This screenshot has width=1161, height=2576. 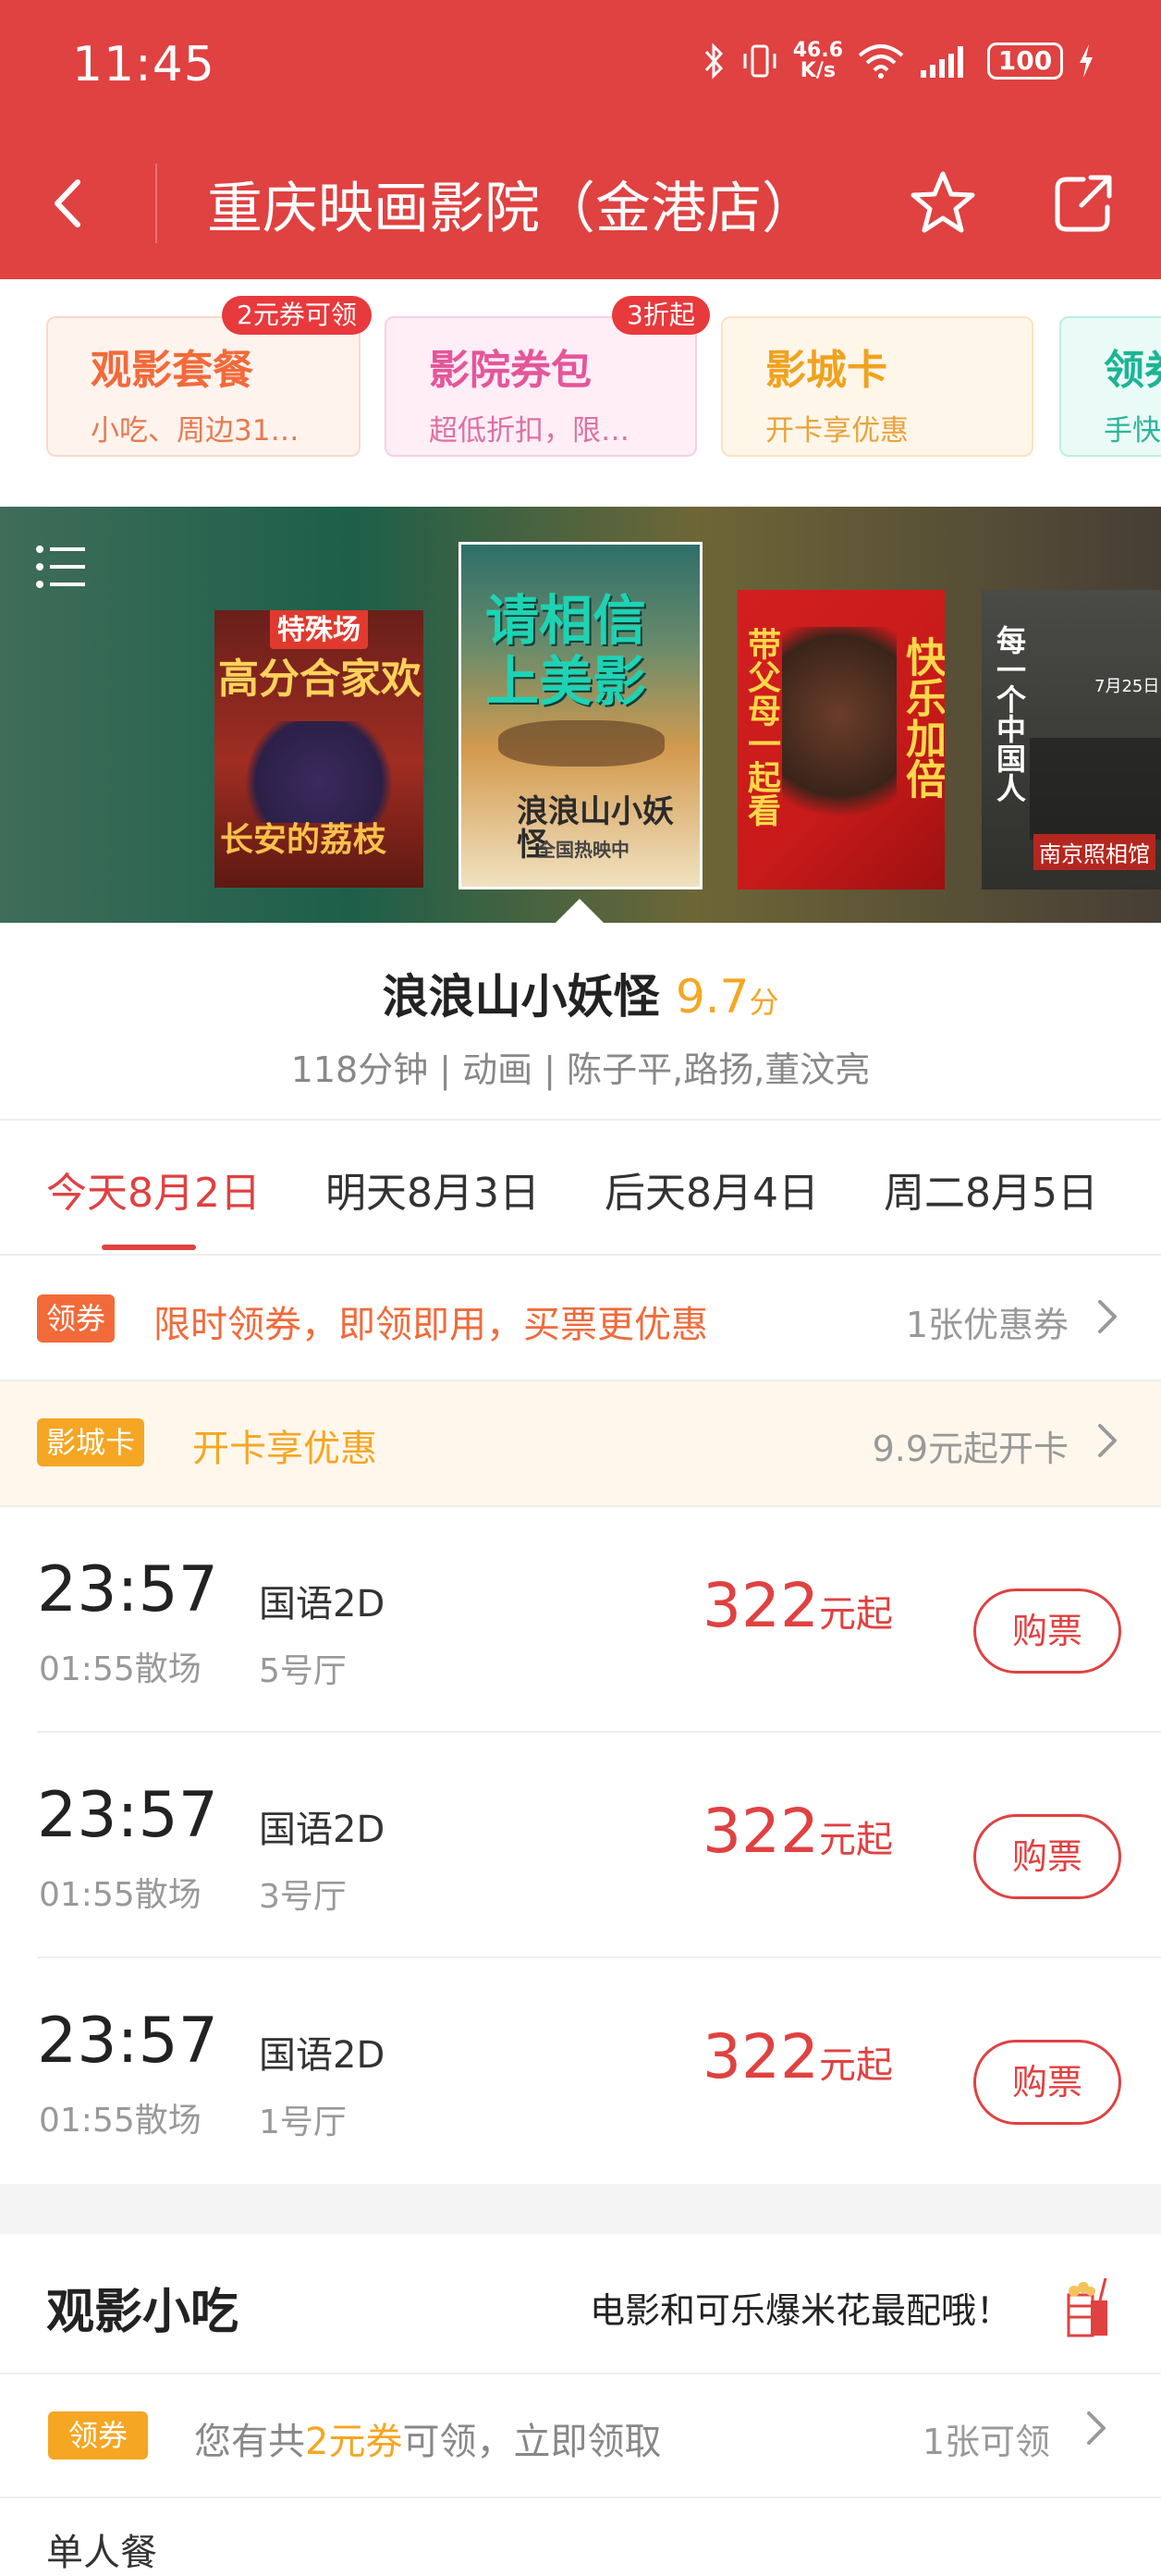 What do you see at coordinates (98, 2435) in the screenshot?
I see `coupon-tag: 领券` at bounding box center [98, 2435].